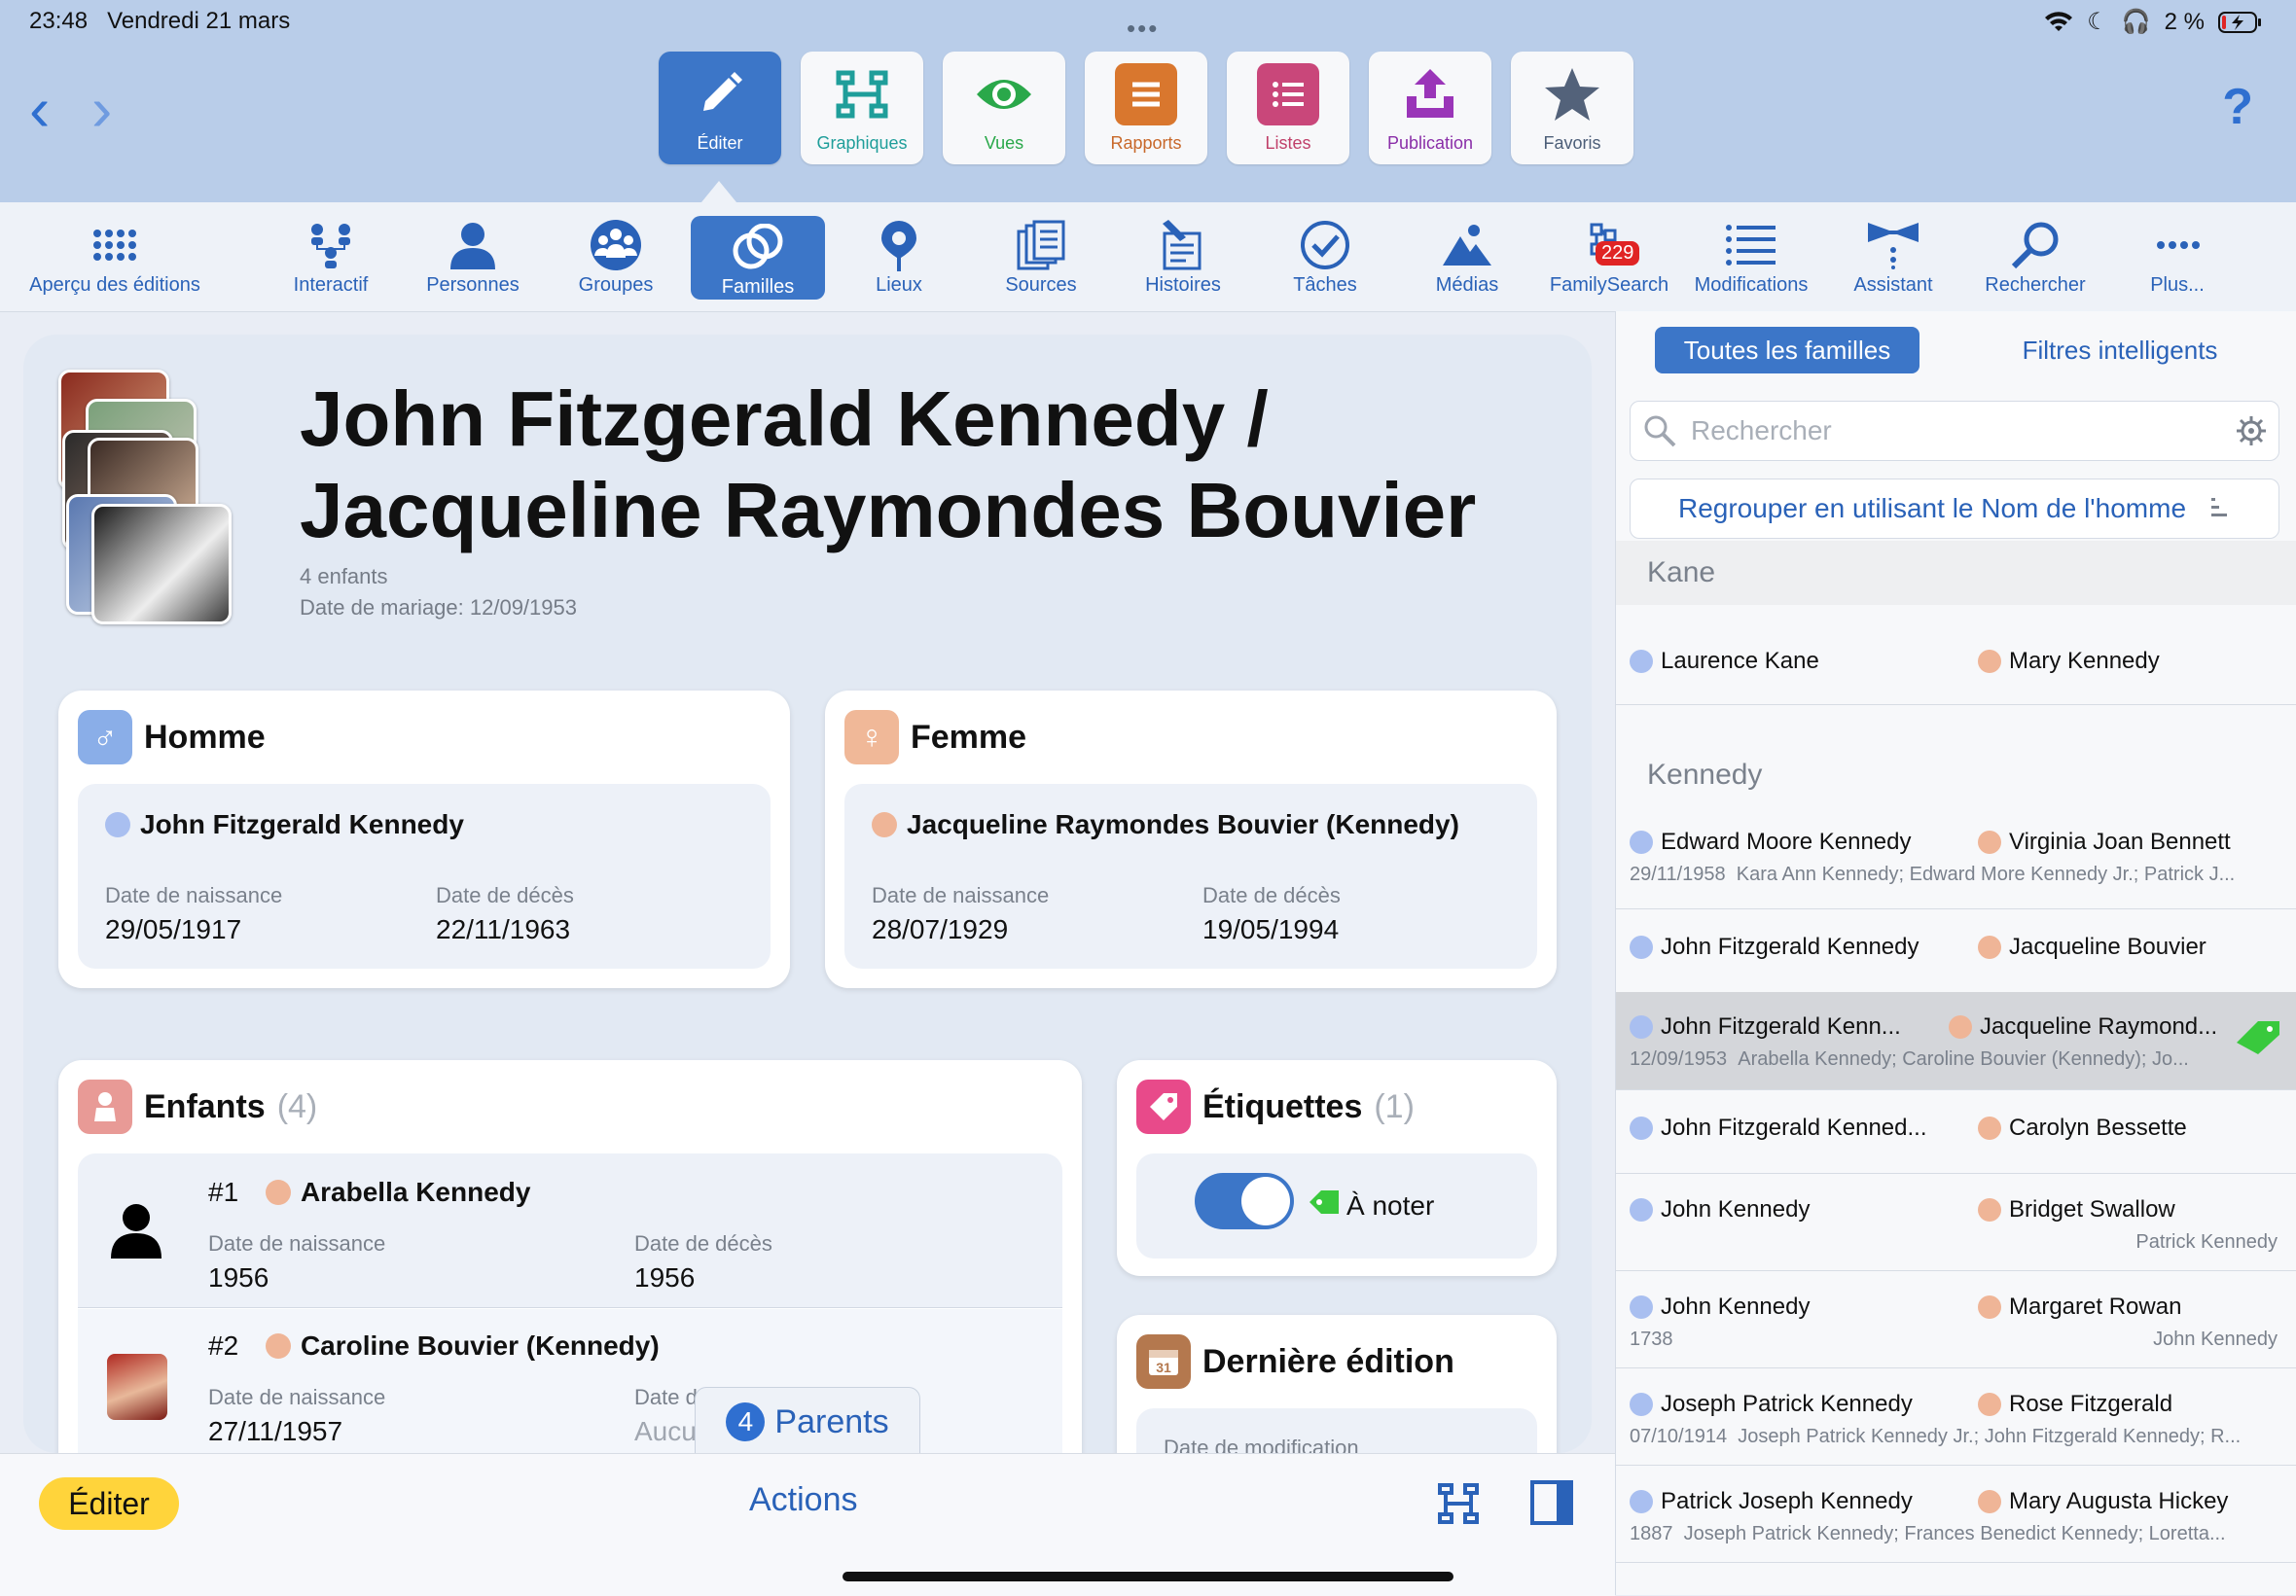 The width and height of the screenshot is (2296, 1596). Describe the element at coordinates (1771, 1405) in the screenshot. I see `row-man: Joseph Patrick Kennedy` at that location.